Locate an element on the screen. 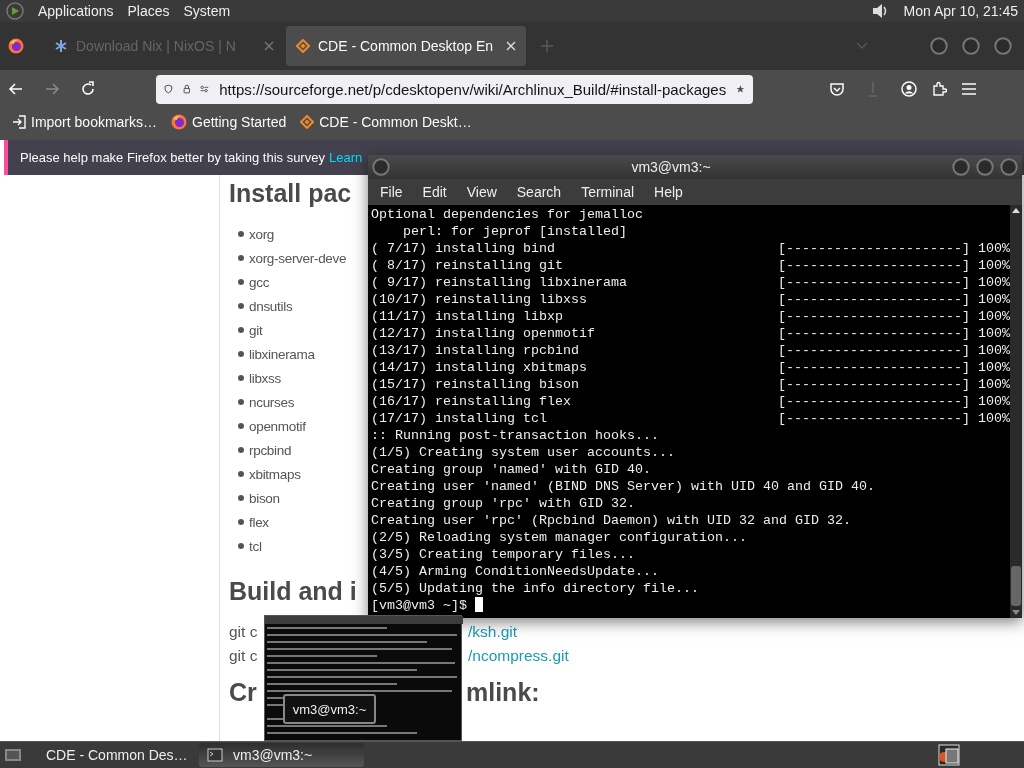 This screenshot has width=1024, height=768. close-icon is located at coordinates (269, 46).